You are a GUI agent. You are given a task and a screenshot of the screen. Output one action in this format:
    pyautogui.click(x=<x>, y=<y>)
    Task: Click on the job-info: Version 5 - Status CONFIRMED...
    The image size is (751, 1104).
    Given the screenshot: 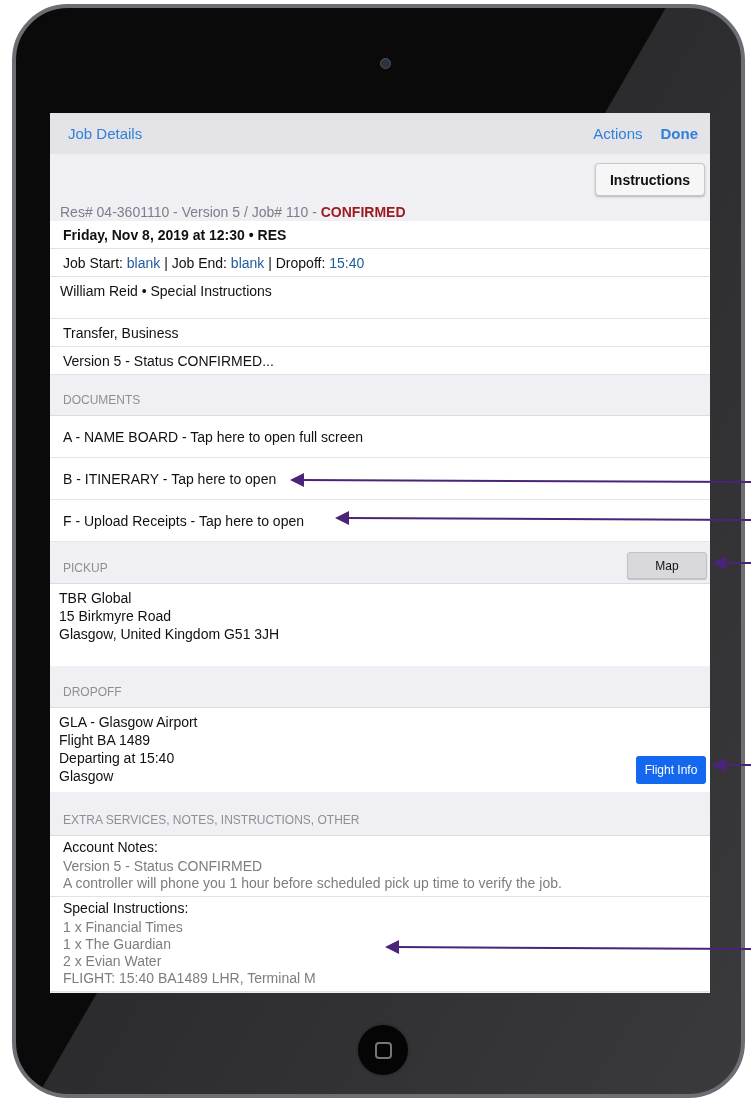 What is the action you would take?
    pyautogui.click(x=168, y=360)
    